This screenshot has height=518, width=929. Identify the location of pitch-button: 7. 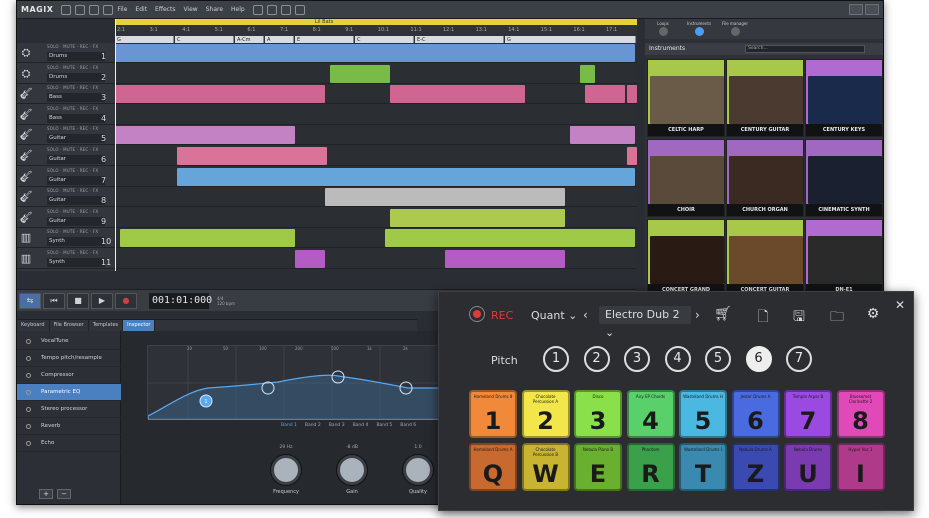
(799, 359).